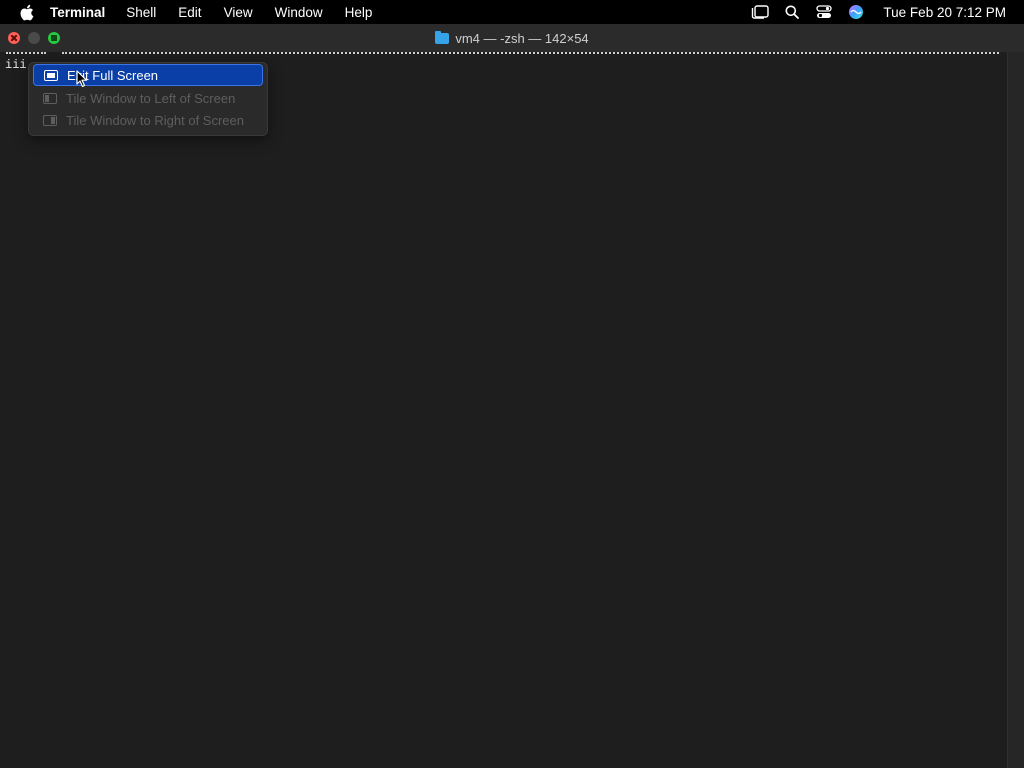  I want to click on menu-edit: Edit, so click(189, 12).